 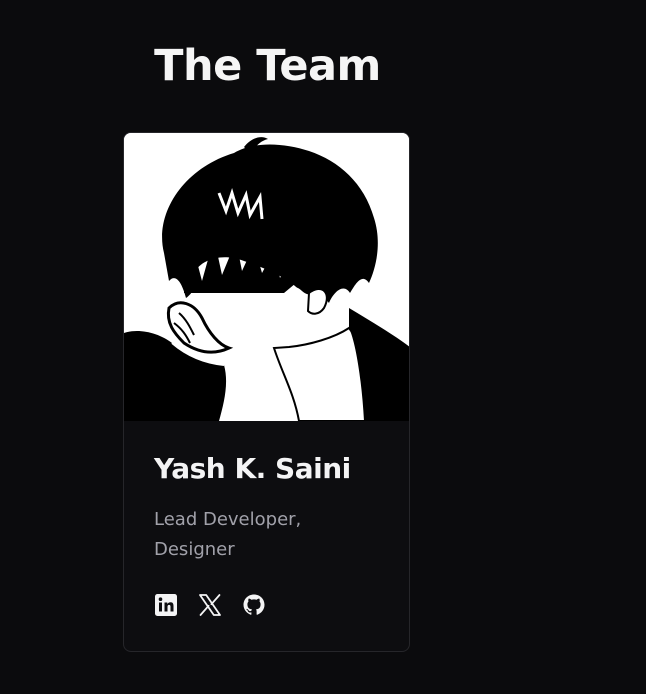 I want to click on member-role: Lead Developer, Designer, so click(x=228, y=534).